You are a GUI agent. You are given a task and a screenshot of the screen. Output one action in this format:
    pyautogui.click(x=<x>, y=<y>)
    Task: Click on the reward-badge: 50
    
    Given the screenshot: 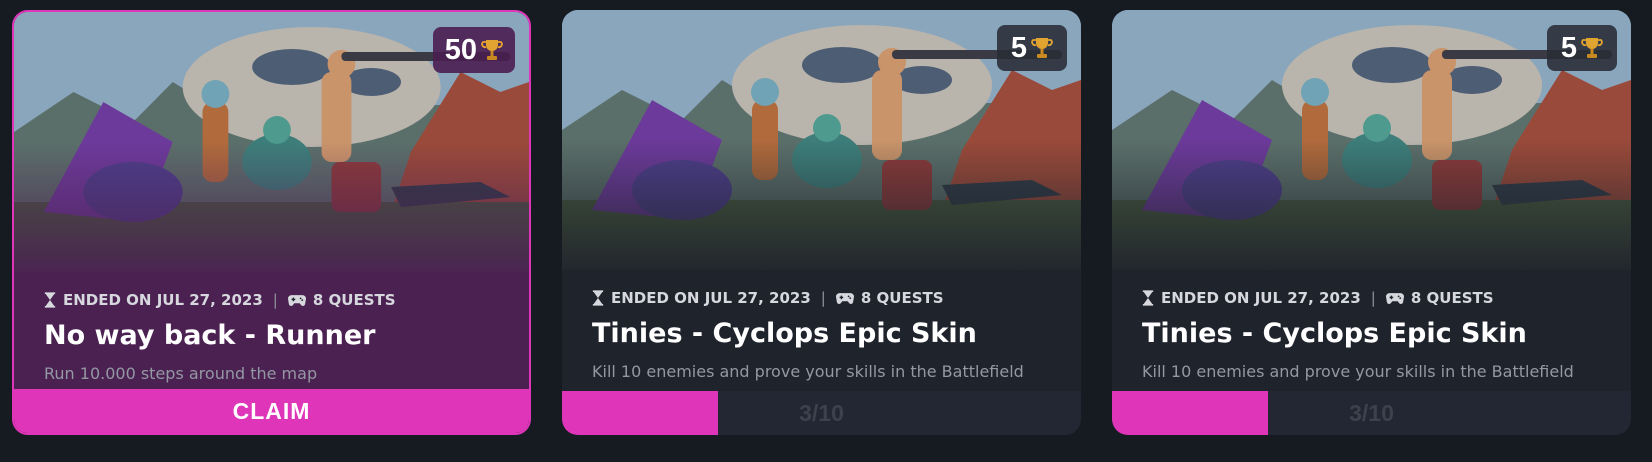 What is the action you would take?
    pyautogui.click(x=473, y=50)
    